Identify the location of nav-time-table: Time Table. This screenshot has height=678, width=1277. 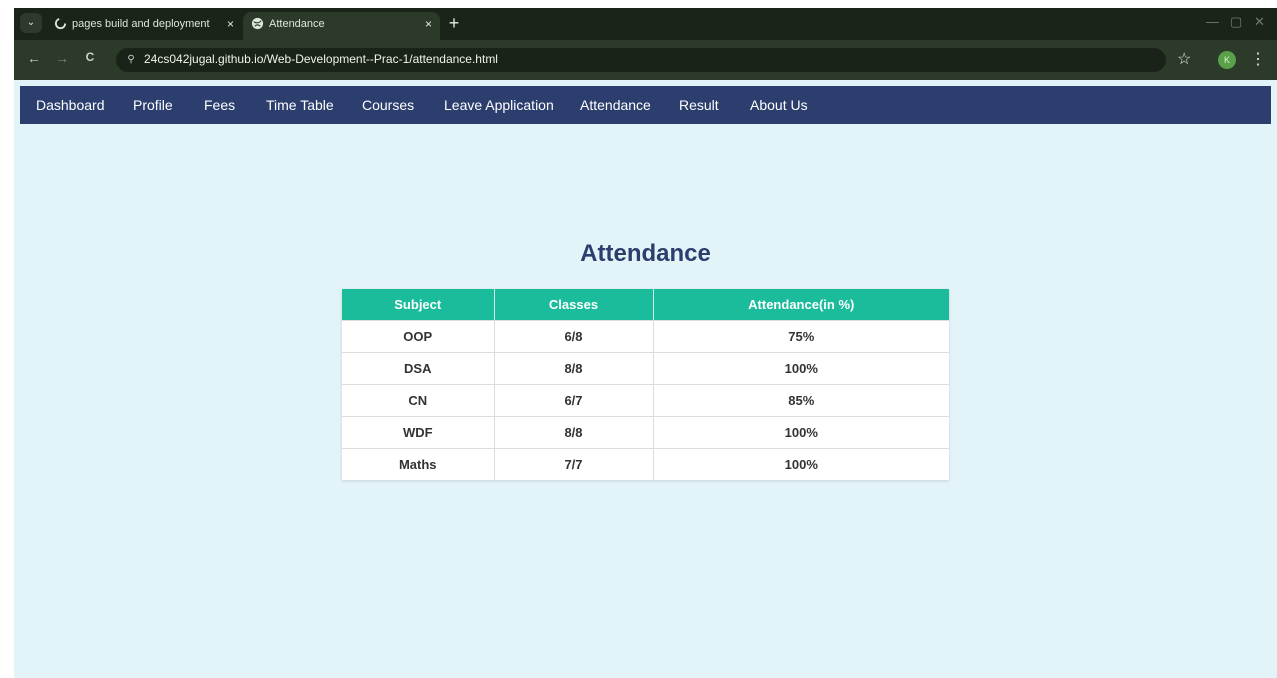
(300, 105).